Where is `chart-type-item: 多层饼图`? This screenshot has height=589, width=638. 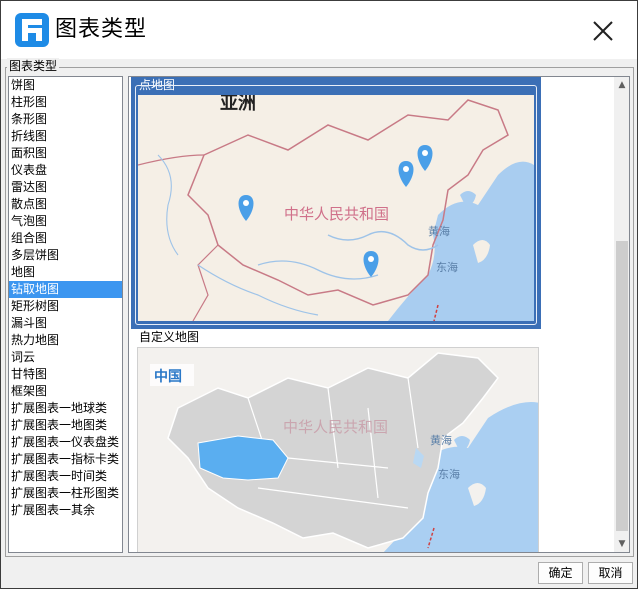 chart-type-item: 多层饼图 is located at coordinates (65, 255).